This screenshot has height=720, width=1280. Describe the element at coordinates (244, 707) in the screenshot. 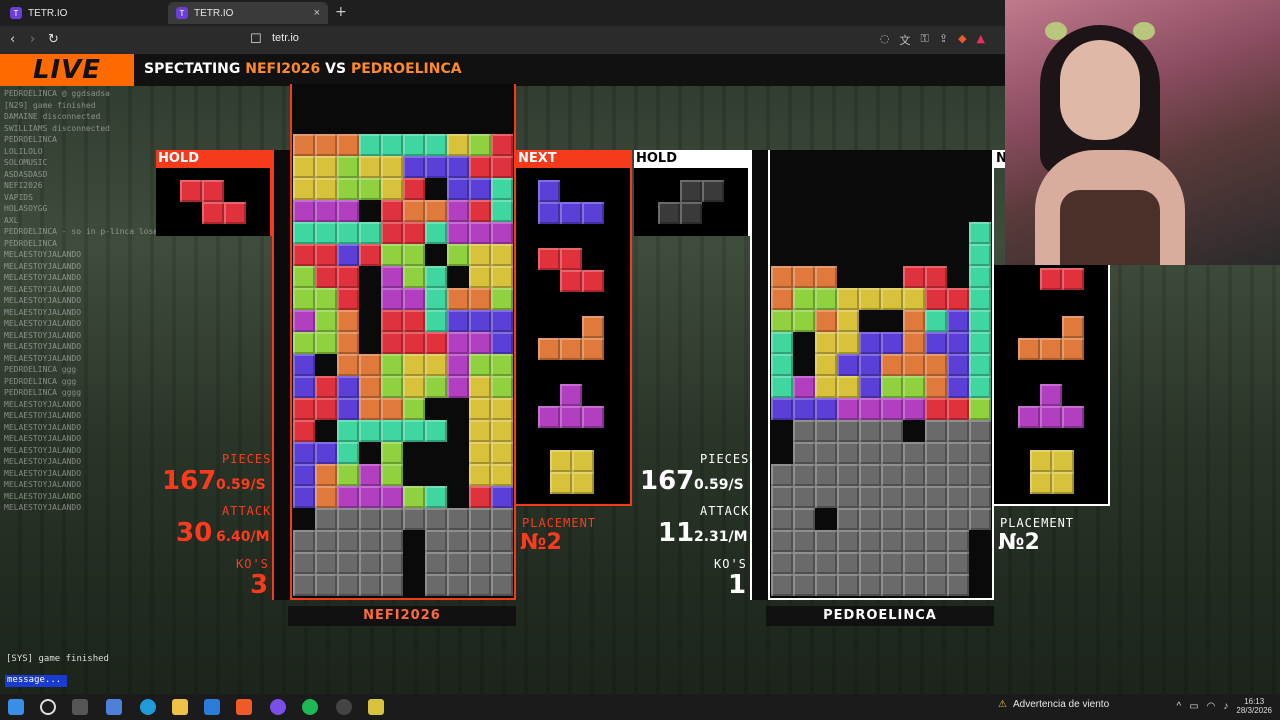

I see `brave-icon` at that location.